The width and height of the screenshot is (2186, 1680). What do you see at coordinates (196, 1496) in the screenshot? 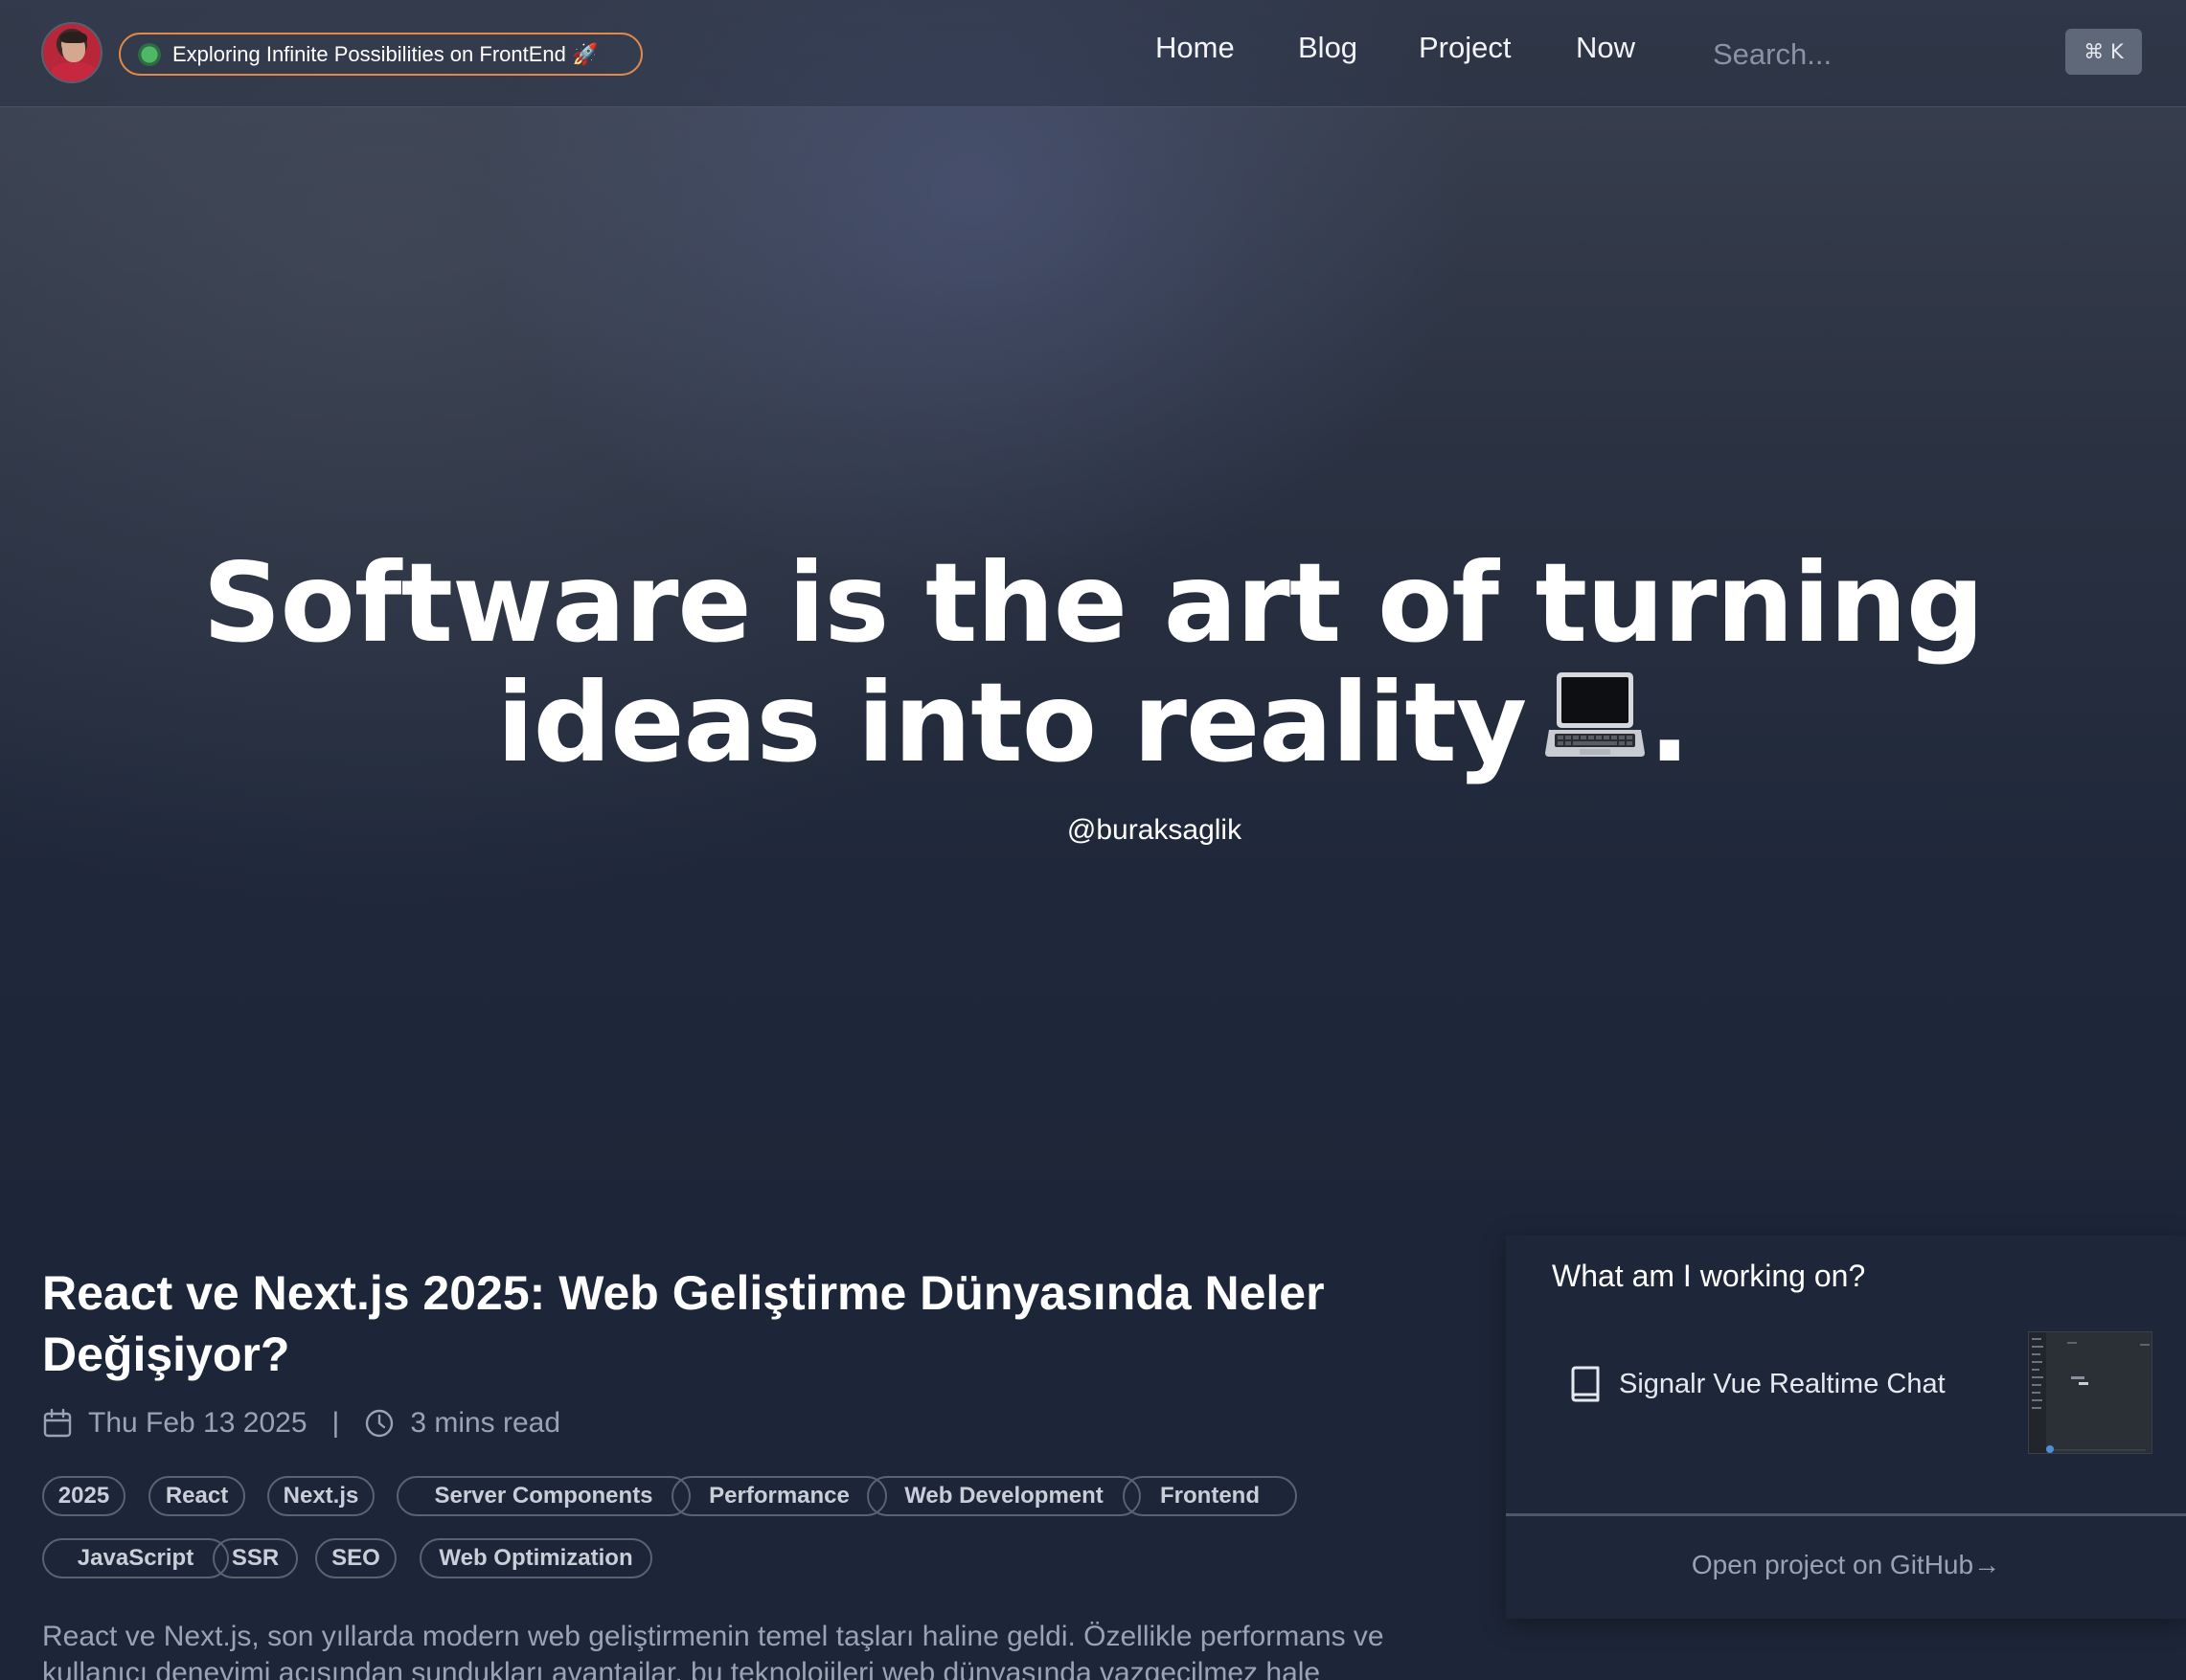
I see `tag: React` at bounding box center [196, 1496].